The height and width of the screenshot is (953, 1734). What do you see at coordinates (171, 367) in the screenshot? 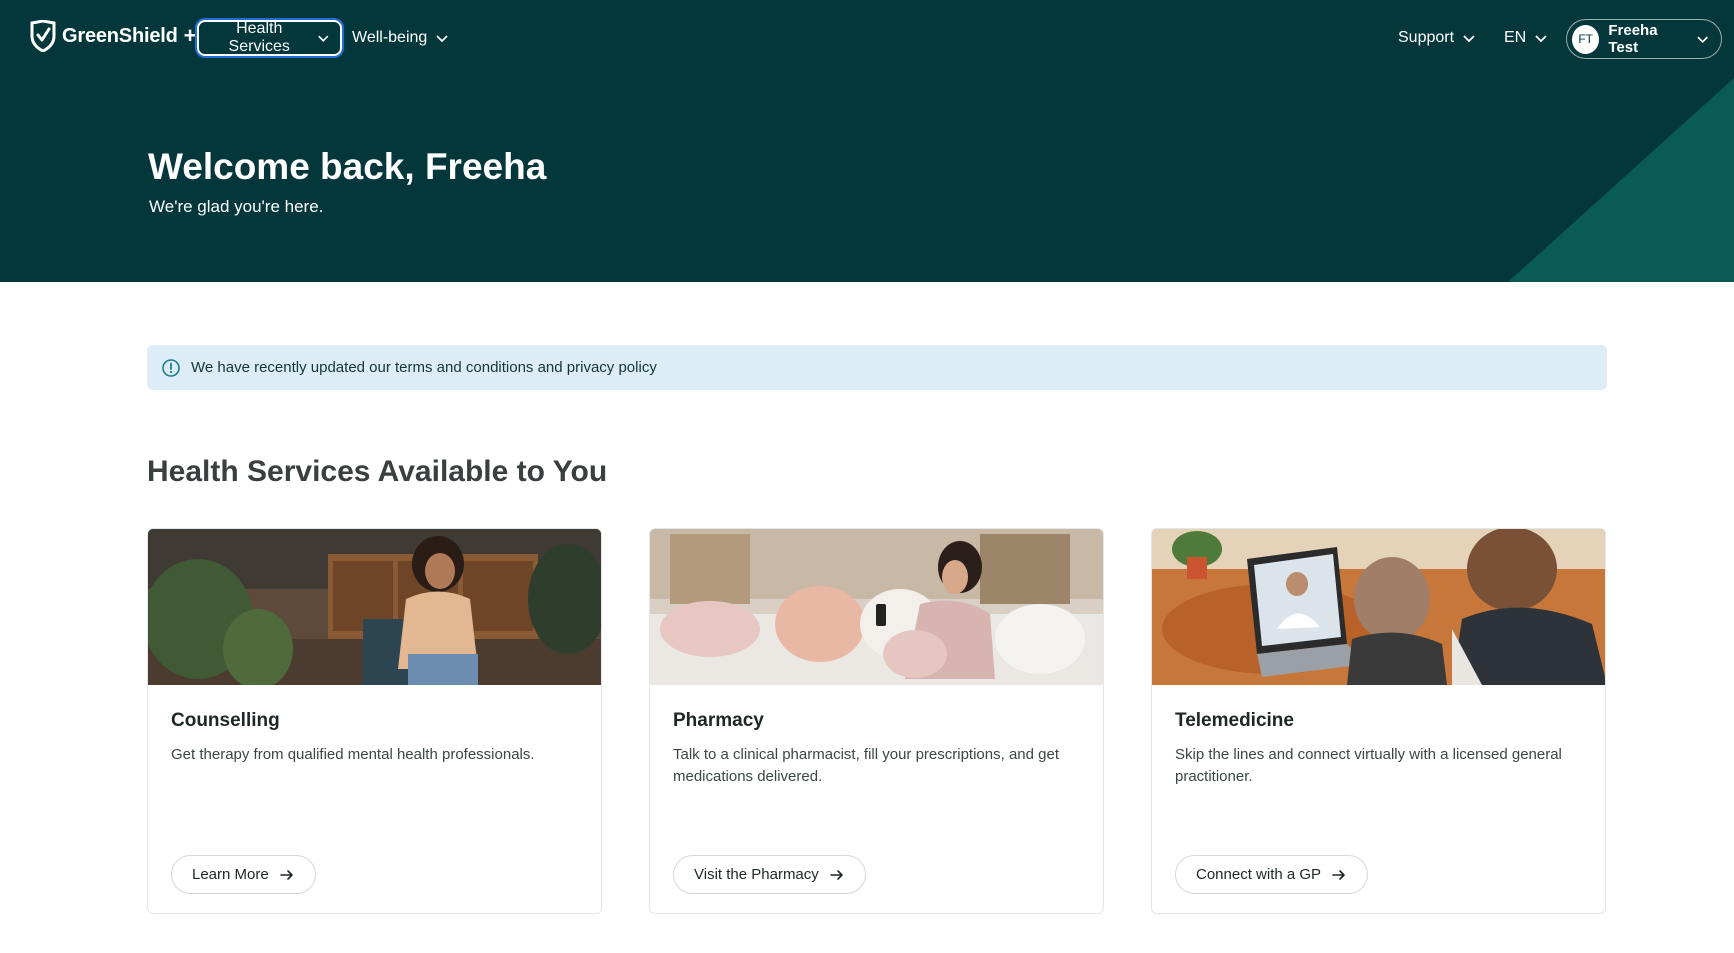
I see `info-icon` at bounding box center [171, 367].